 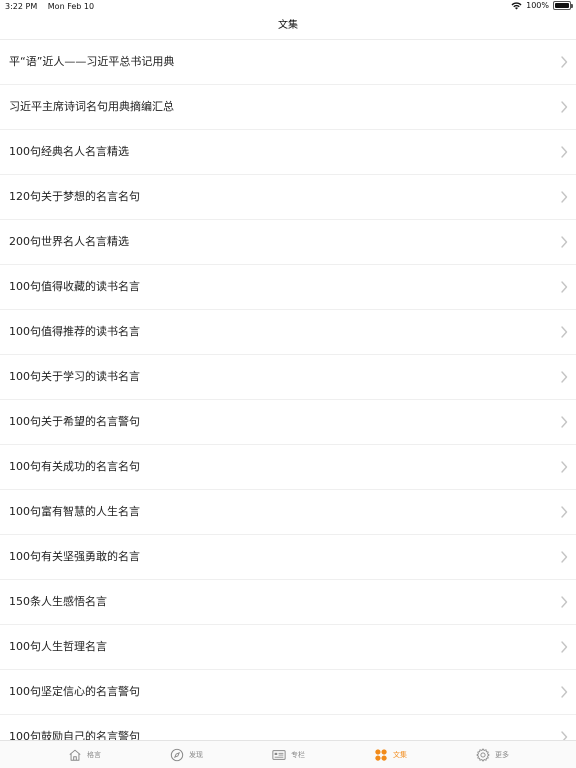 What do you see at coordinates (58, 646) in the screenshot?
I see `list-item-label: 100句人生哲理名言` at bounding box center [58, 646].